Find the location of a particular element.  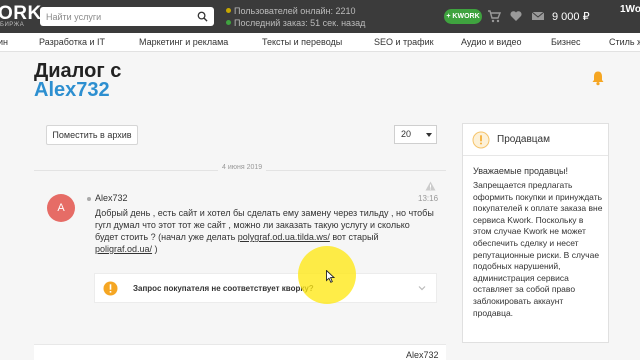

message-time: 13:16 is located at coordinates (428, 198).